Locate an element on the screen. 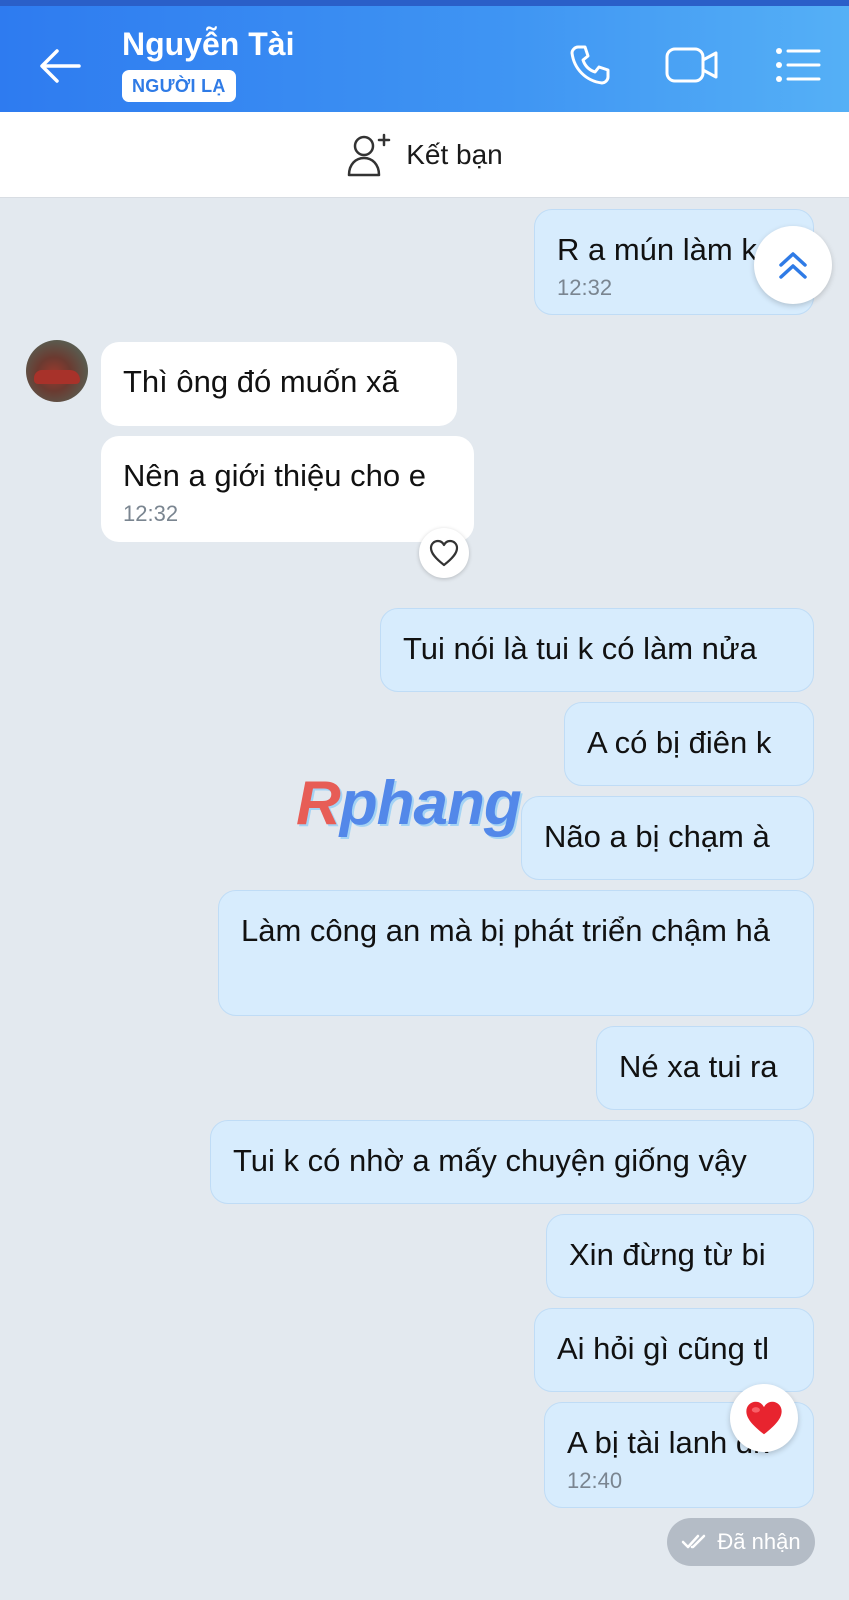 The image size is (849, 1600). contact-name: Nguyễn Tài is located at coordinates (208, 44).